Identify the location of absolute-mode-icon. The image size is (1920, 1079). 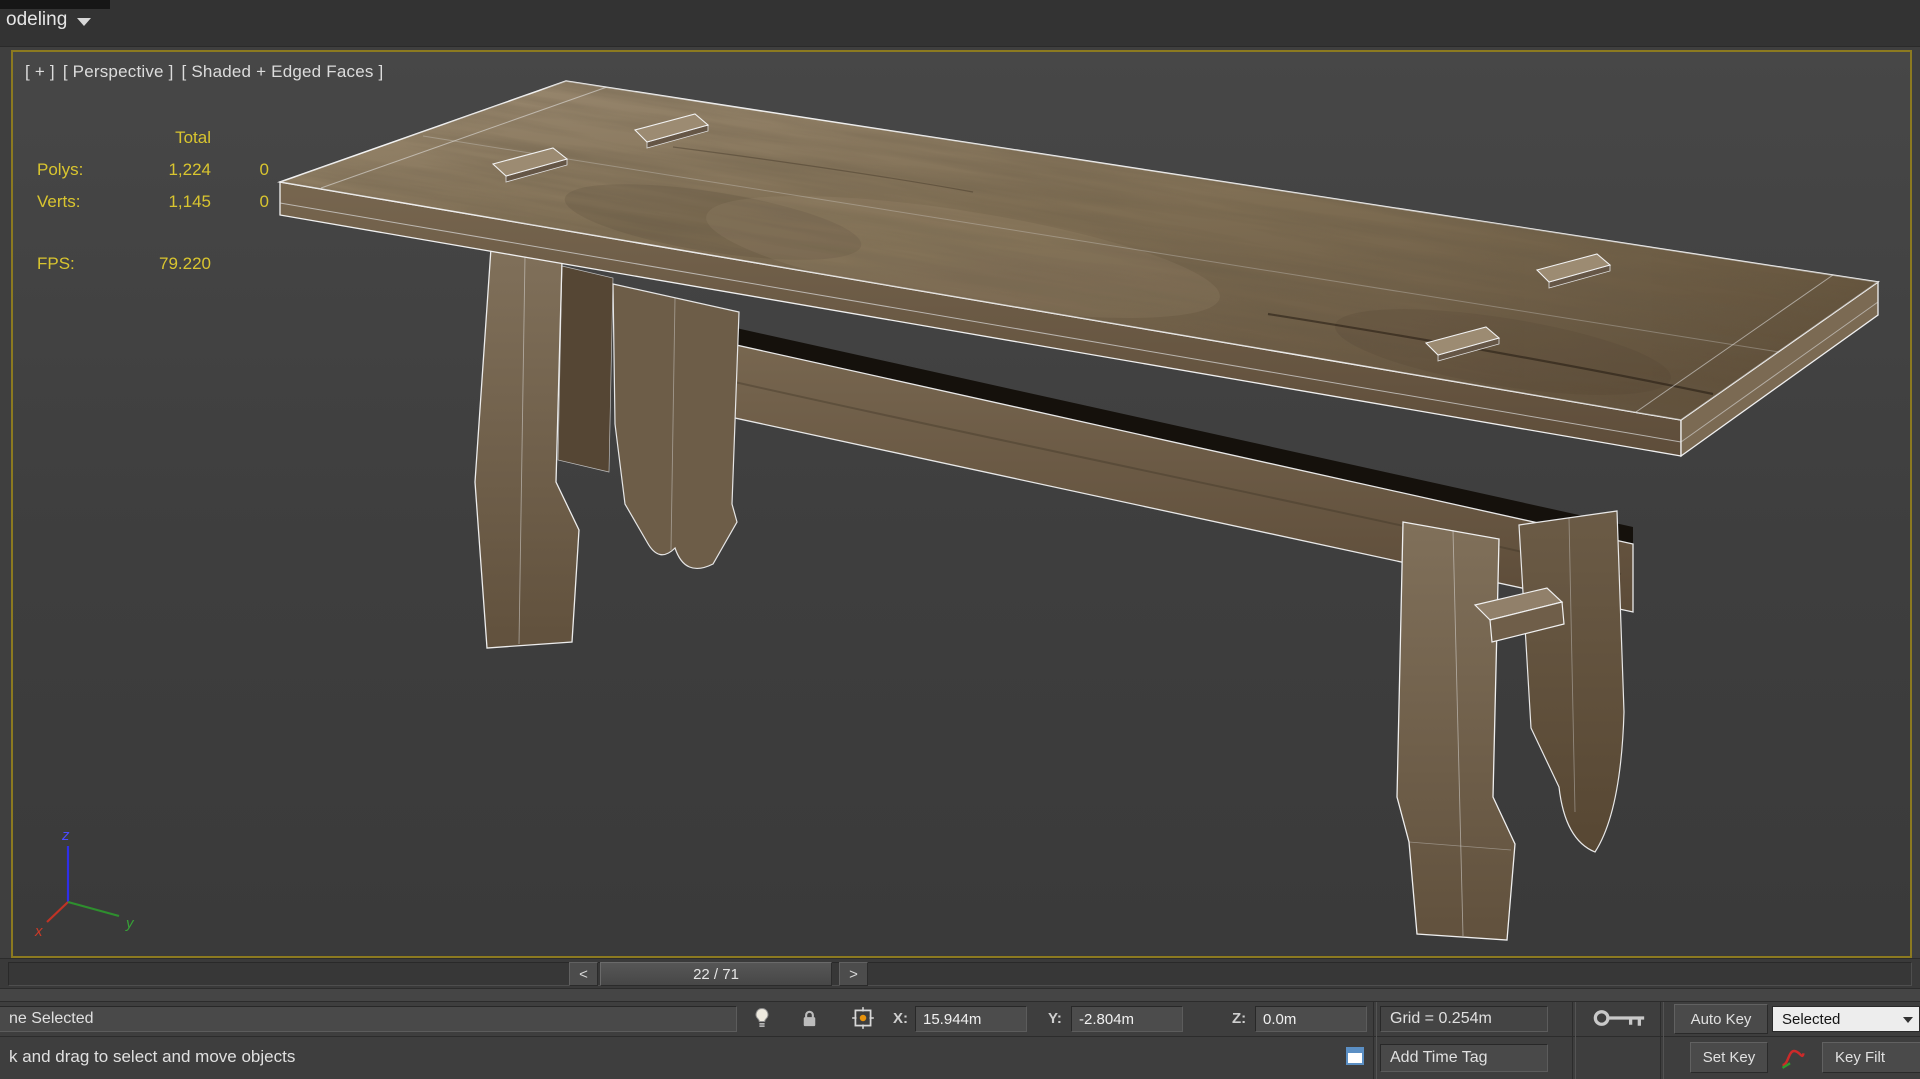
(863, 1018).